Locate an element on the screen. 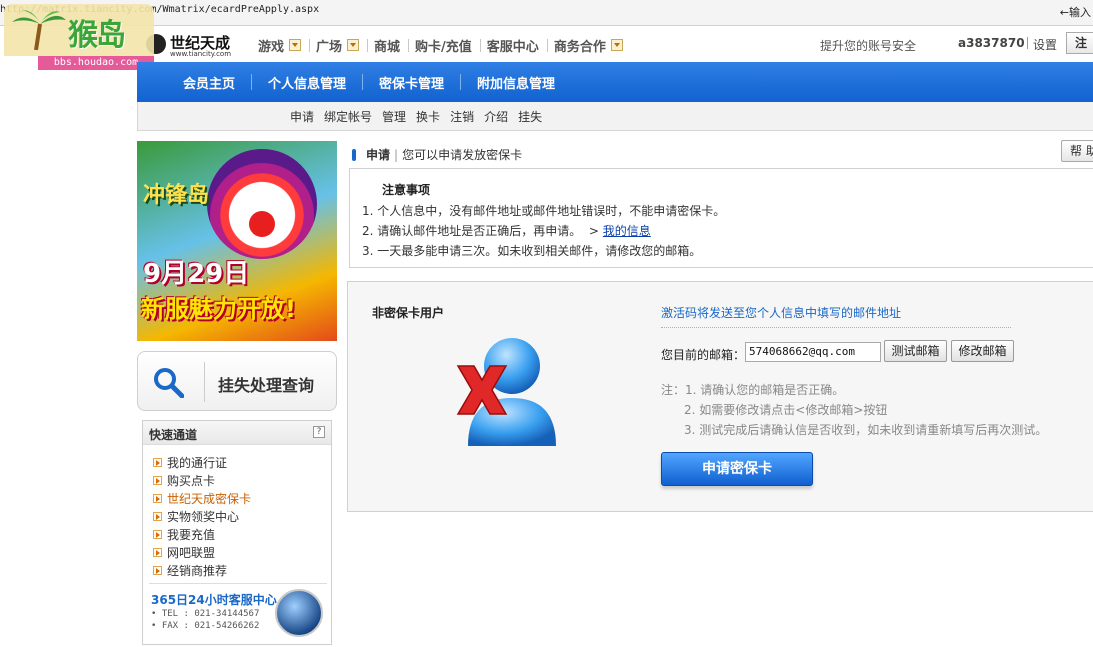 The height and width of the screenshot is (647, 1093). clock-icon is located at coordinates (299, 613).